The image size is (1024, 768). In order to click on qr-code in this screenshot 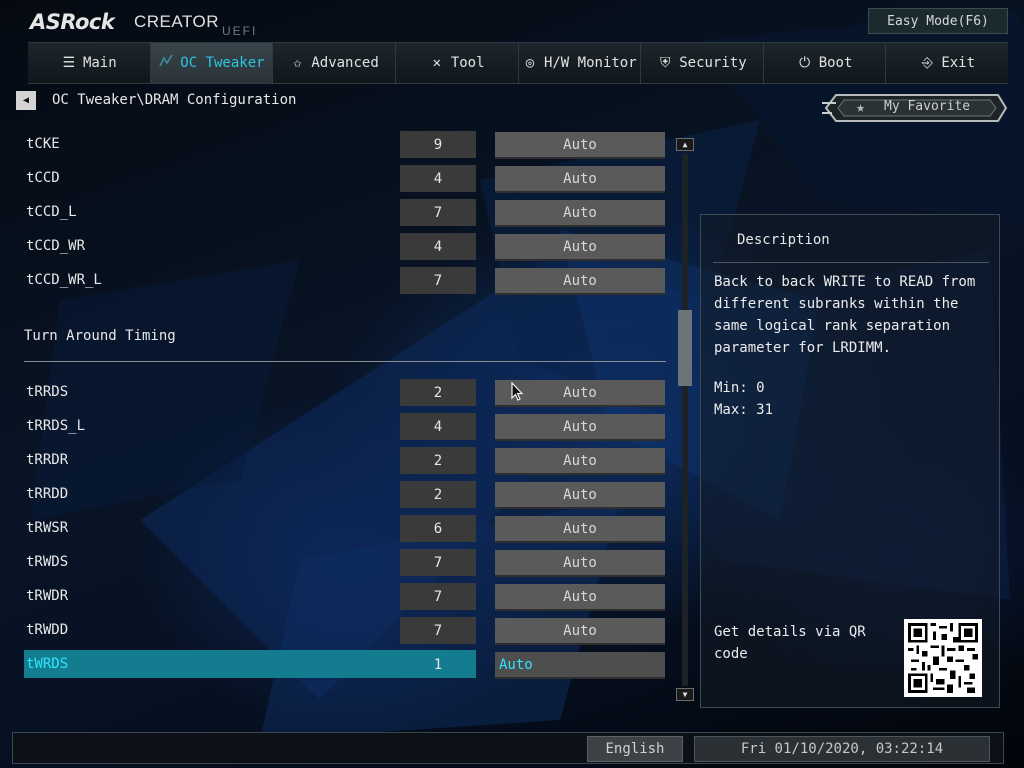, I will do `click(943, 658)`.